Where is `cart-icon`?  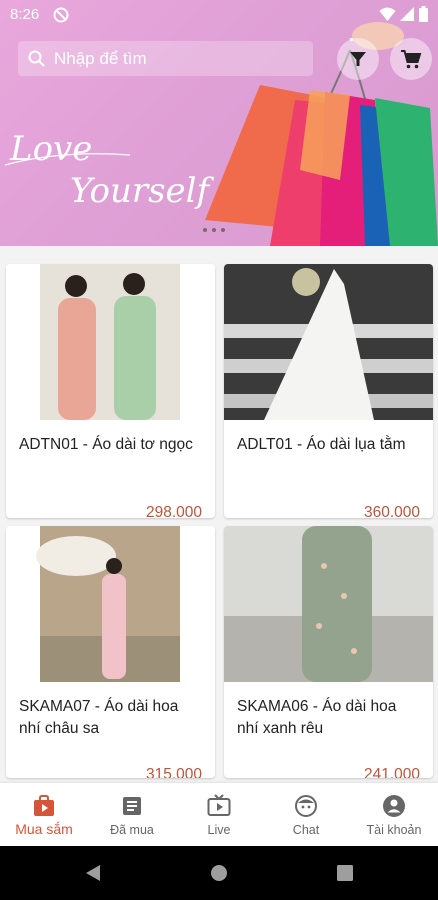
cart-icon is located at coordinates (411, 59).